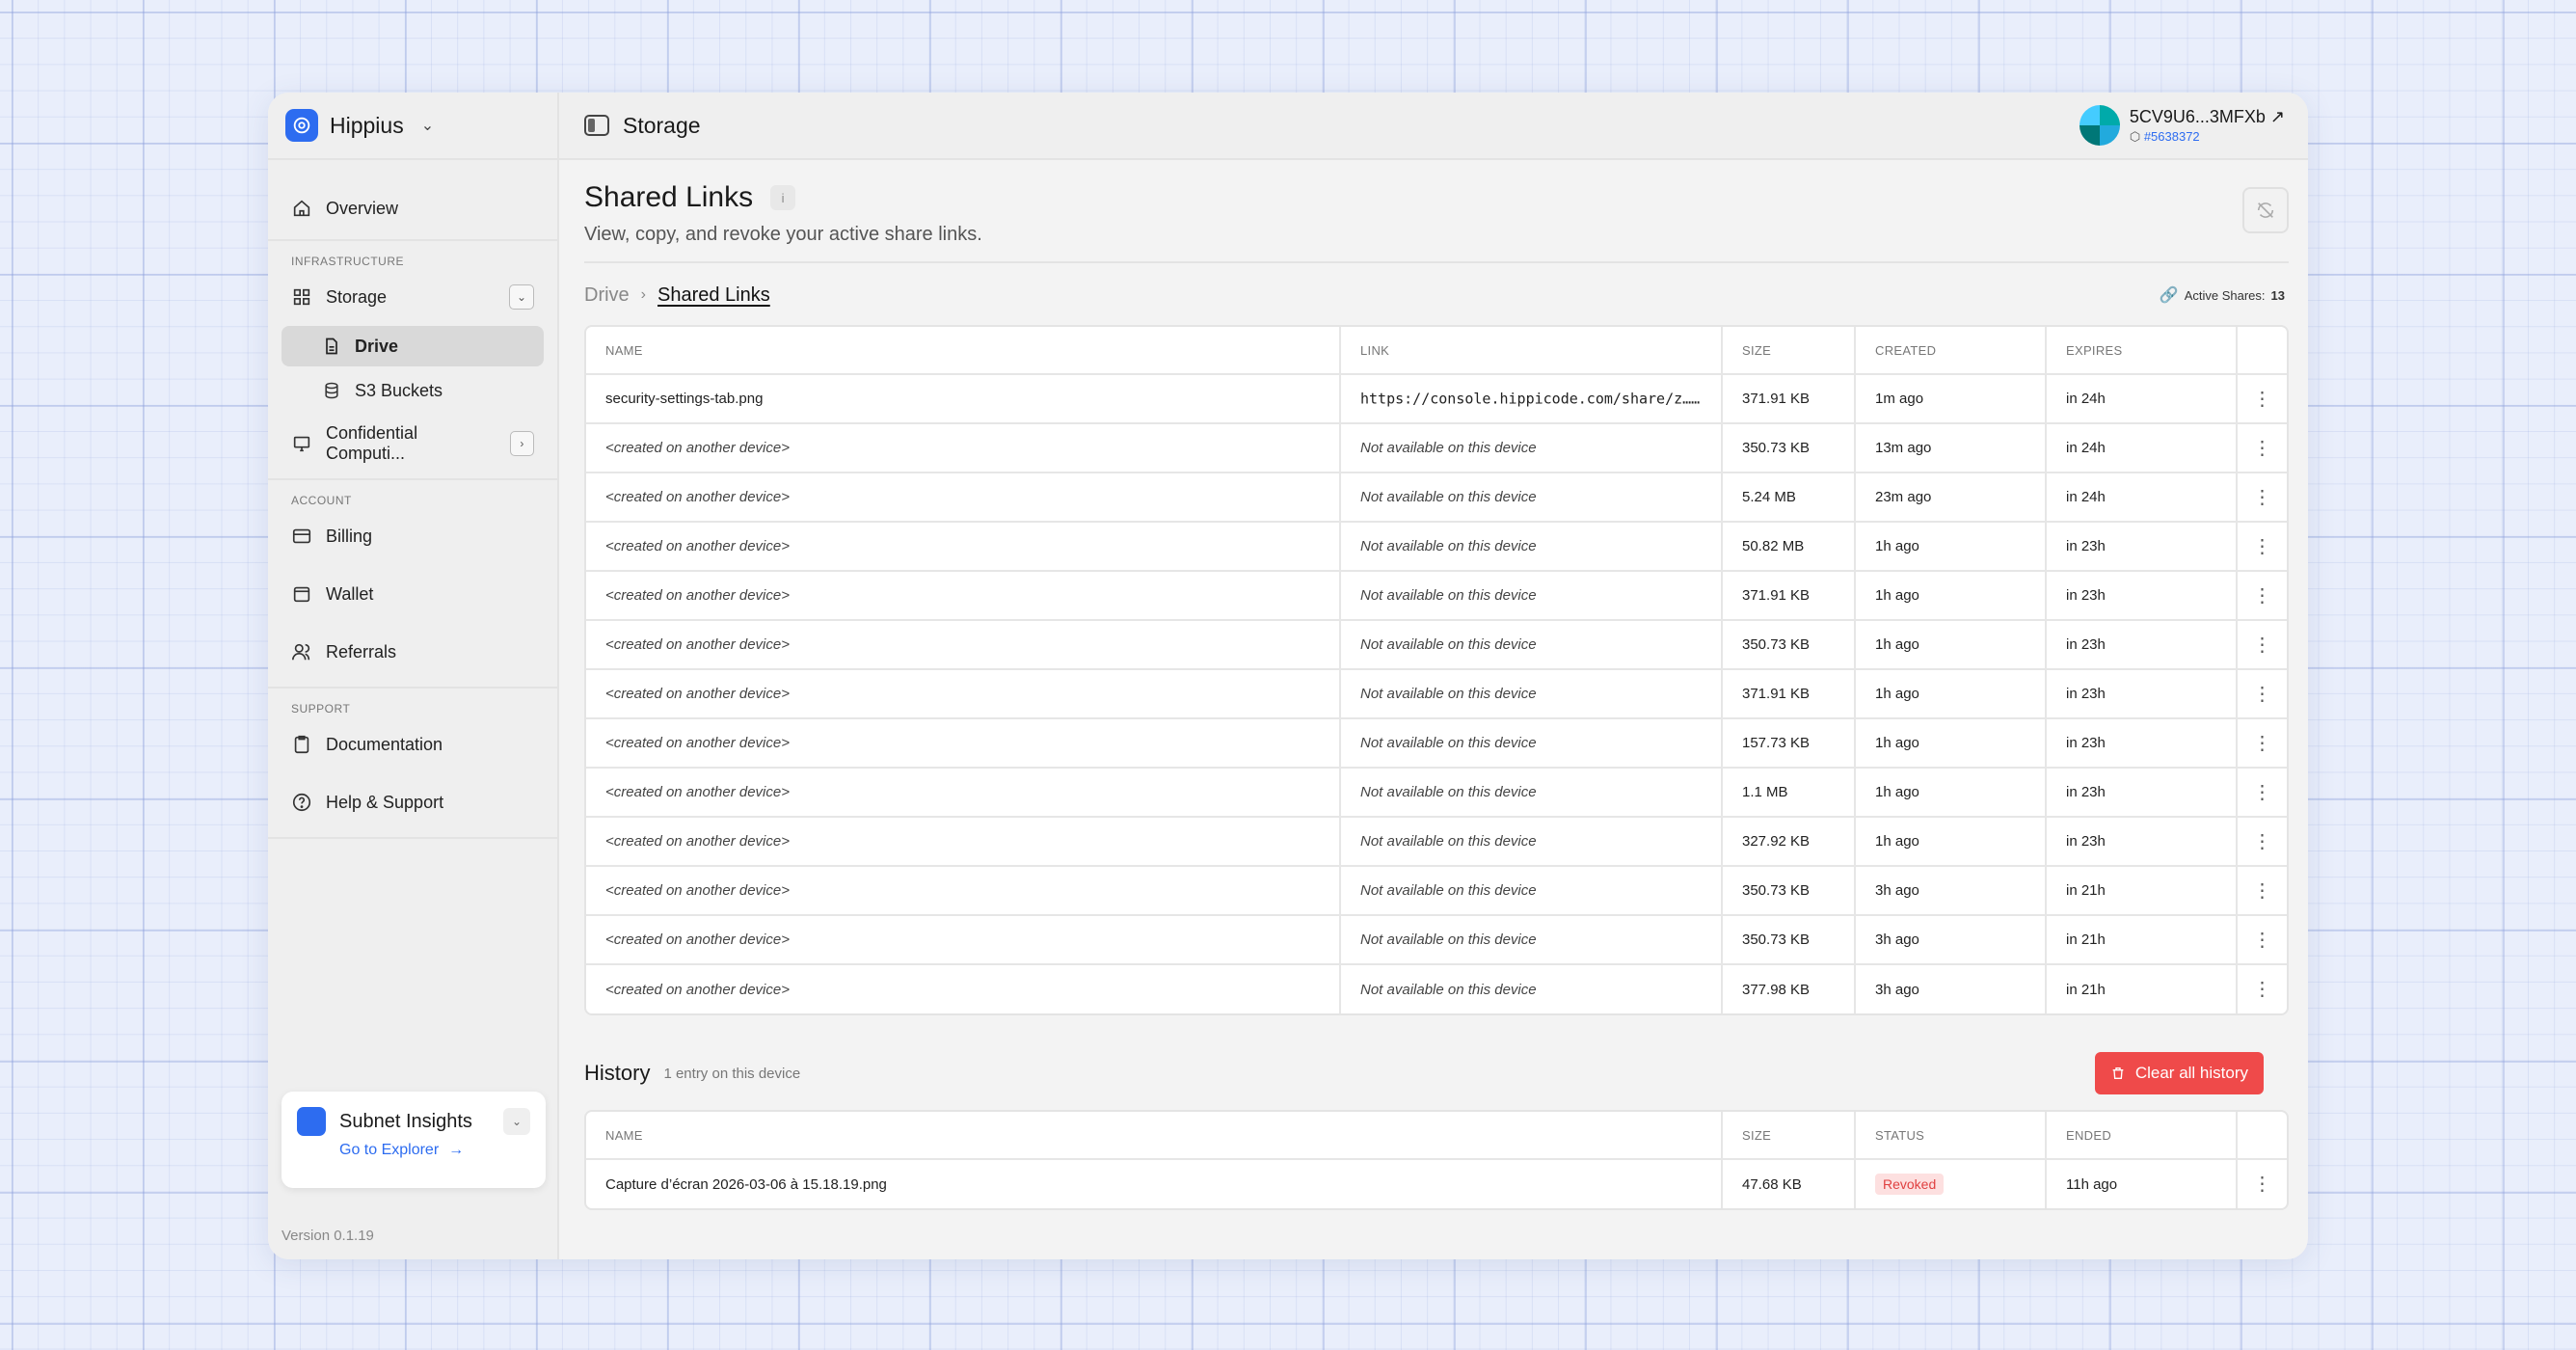  Describe the element at coordinates (522, 443) in the screenshot. I see `confidential-expand-toggle: ›` at that location.